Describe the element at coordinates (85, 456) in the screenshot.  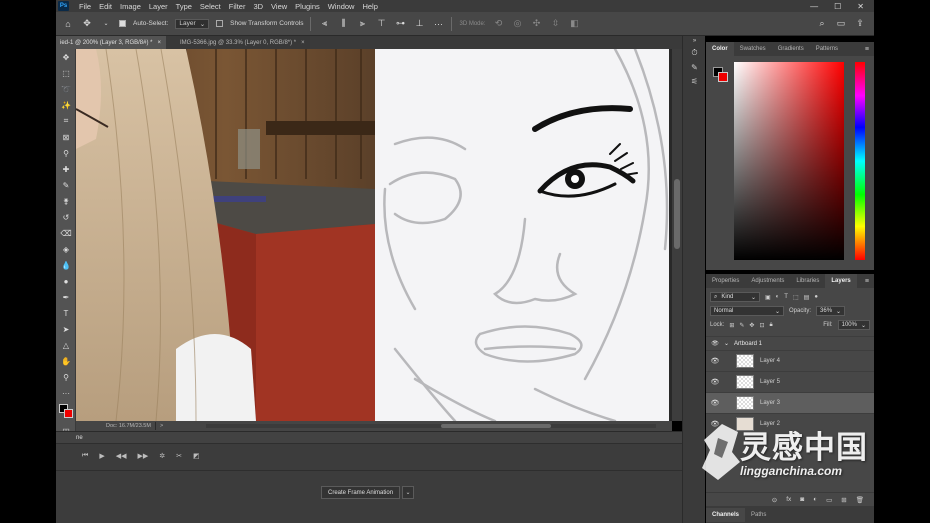
I see `first-frame-icon: ⏮` at that location.